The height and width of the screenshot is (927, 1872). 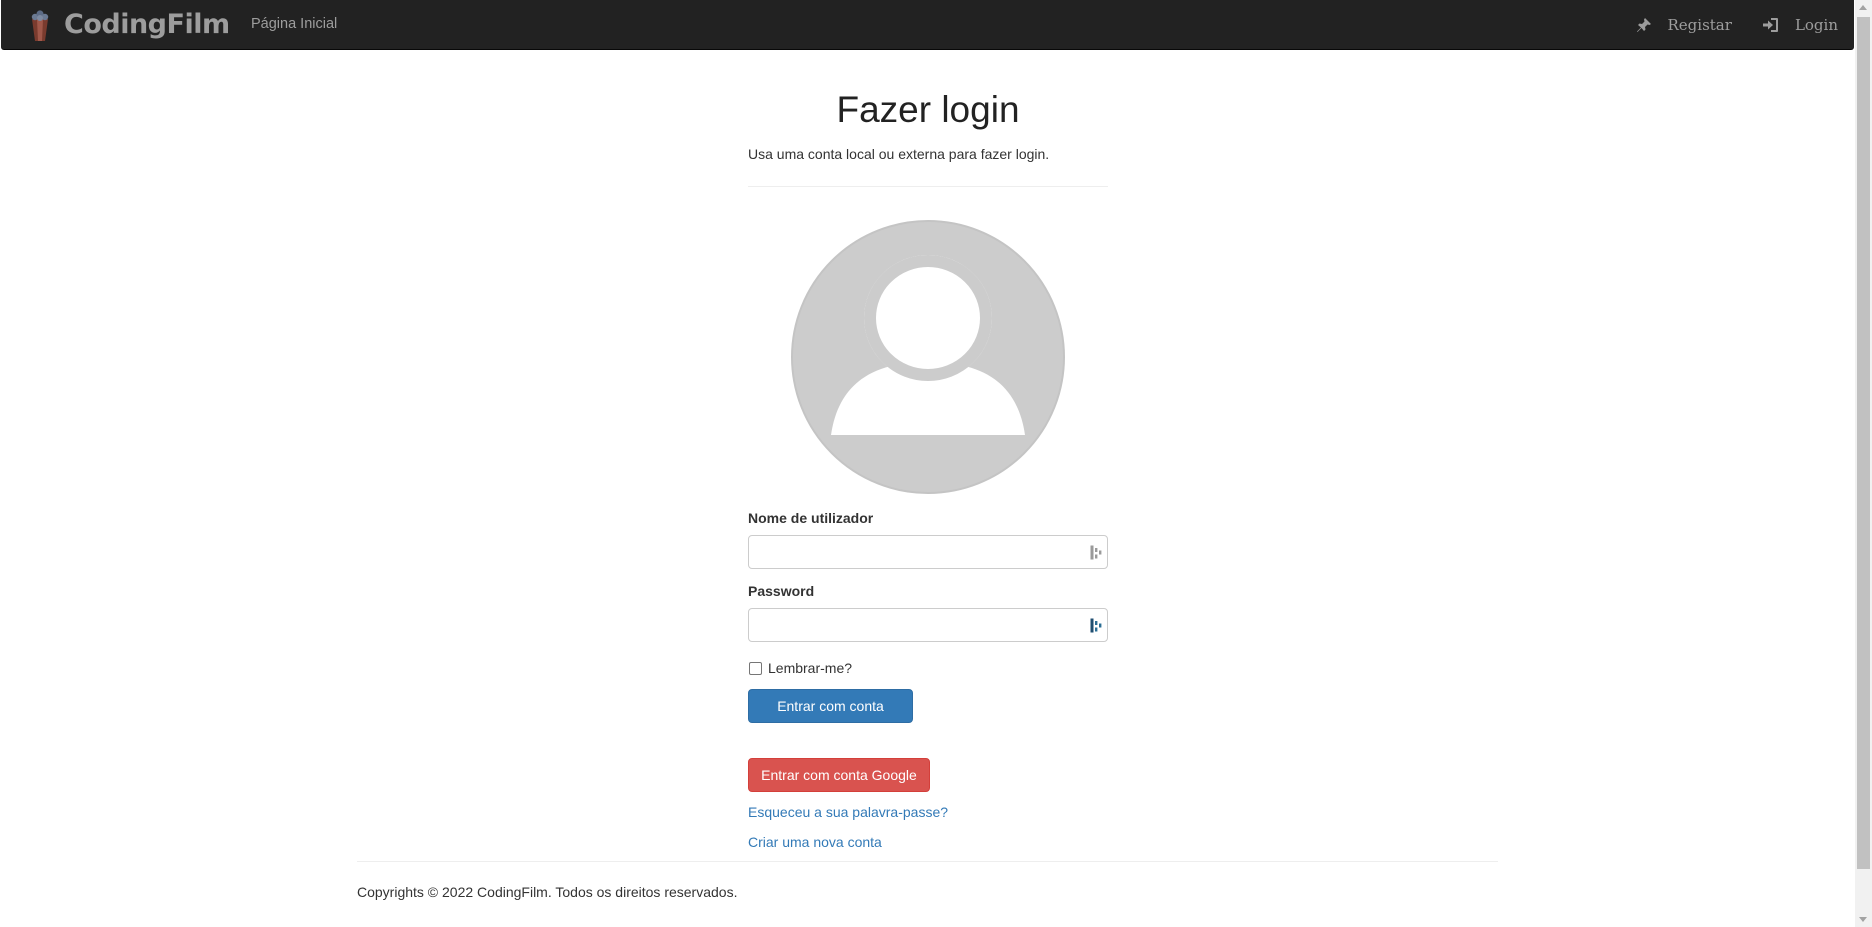 I want to click on username-field-wrapper, so click(x=928, y=552).